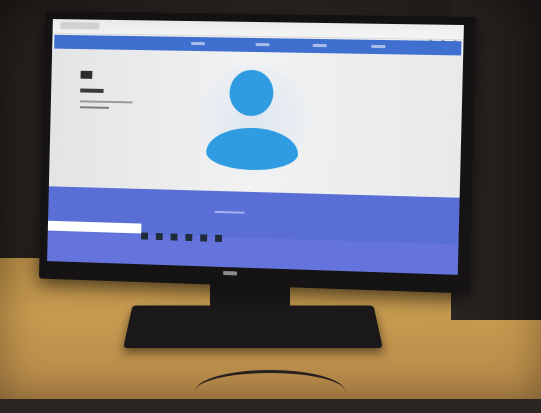 The height and width of the screenshot is (413, 541). What do you see at coordinates (253, 327) in the screenshot?
I see `monitor-stand-base` at bounding box center [253, 327].